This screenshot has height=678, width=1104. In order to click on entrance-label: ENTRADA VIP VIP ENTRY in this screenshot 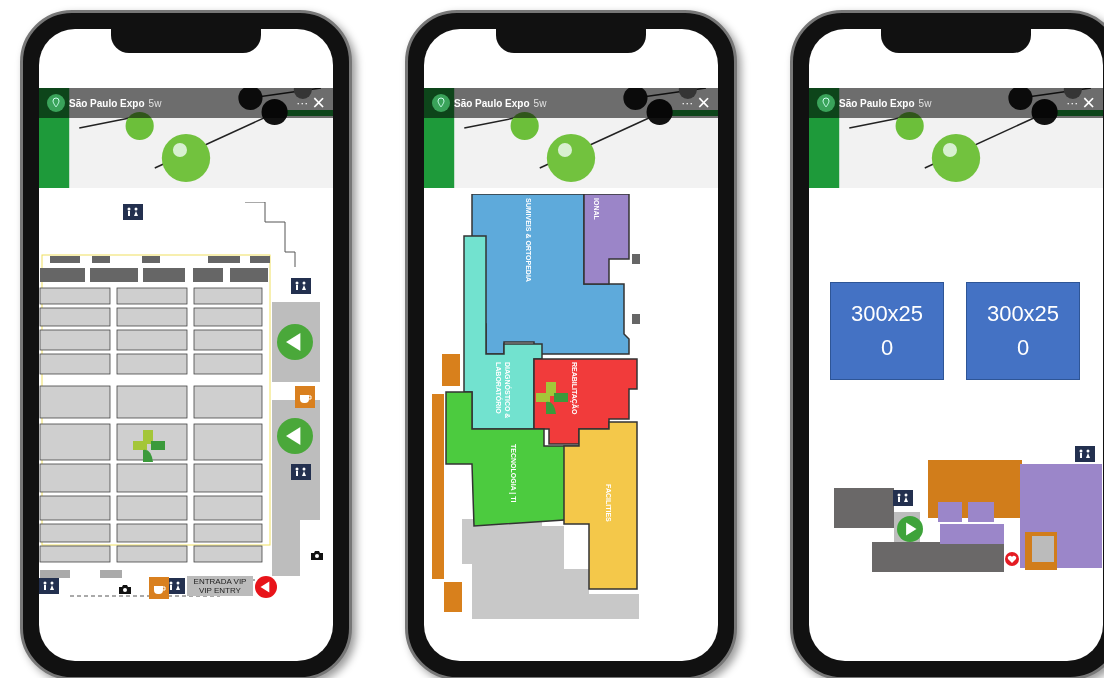, I will do `click(220, 586)`.